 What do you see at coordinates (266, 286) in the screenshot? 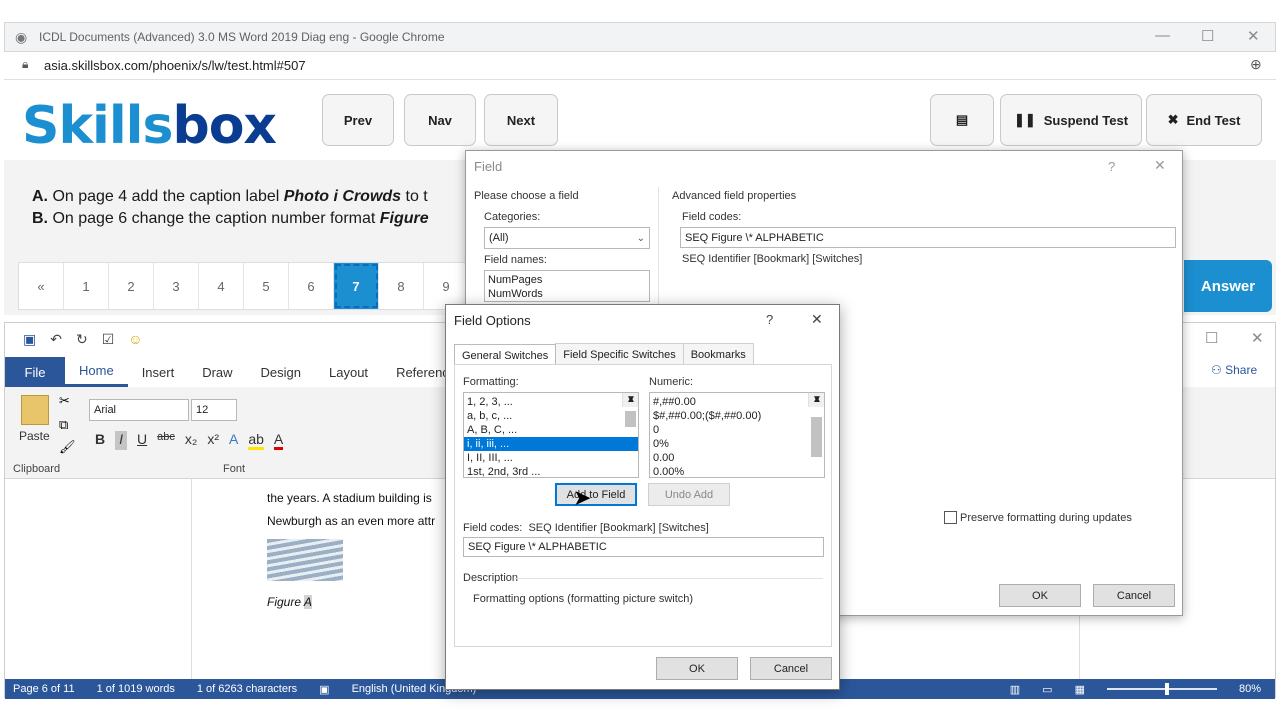
I see `pager-item: 5` at bounding box center [266, 286].